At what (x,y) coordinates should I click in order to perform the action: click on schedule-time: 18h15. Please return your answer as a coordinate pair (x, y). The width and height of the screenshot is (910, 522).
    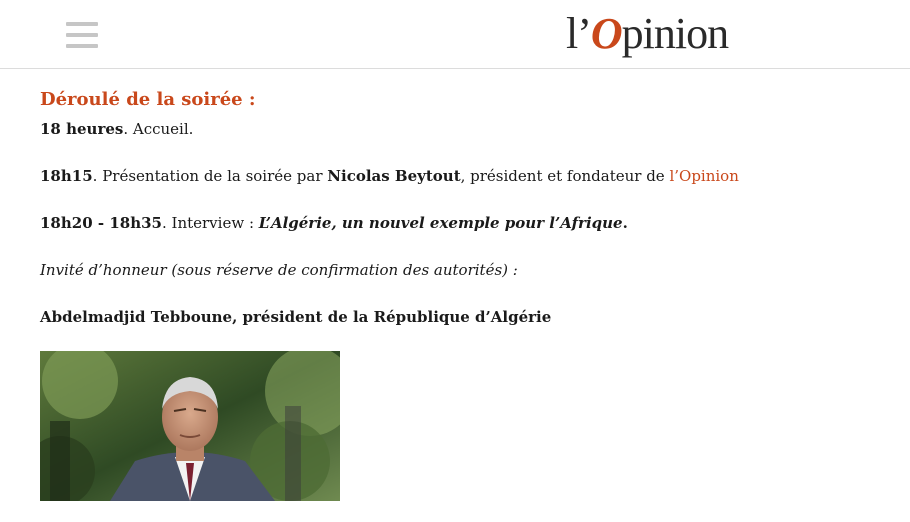
    Looking at the image, I should click on (66, 176).